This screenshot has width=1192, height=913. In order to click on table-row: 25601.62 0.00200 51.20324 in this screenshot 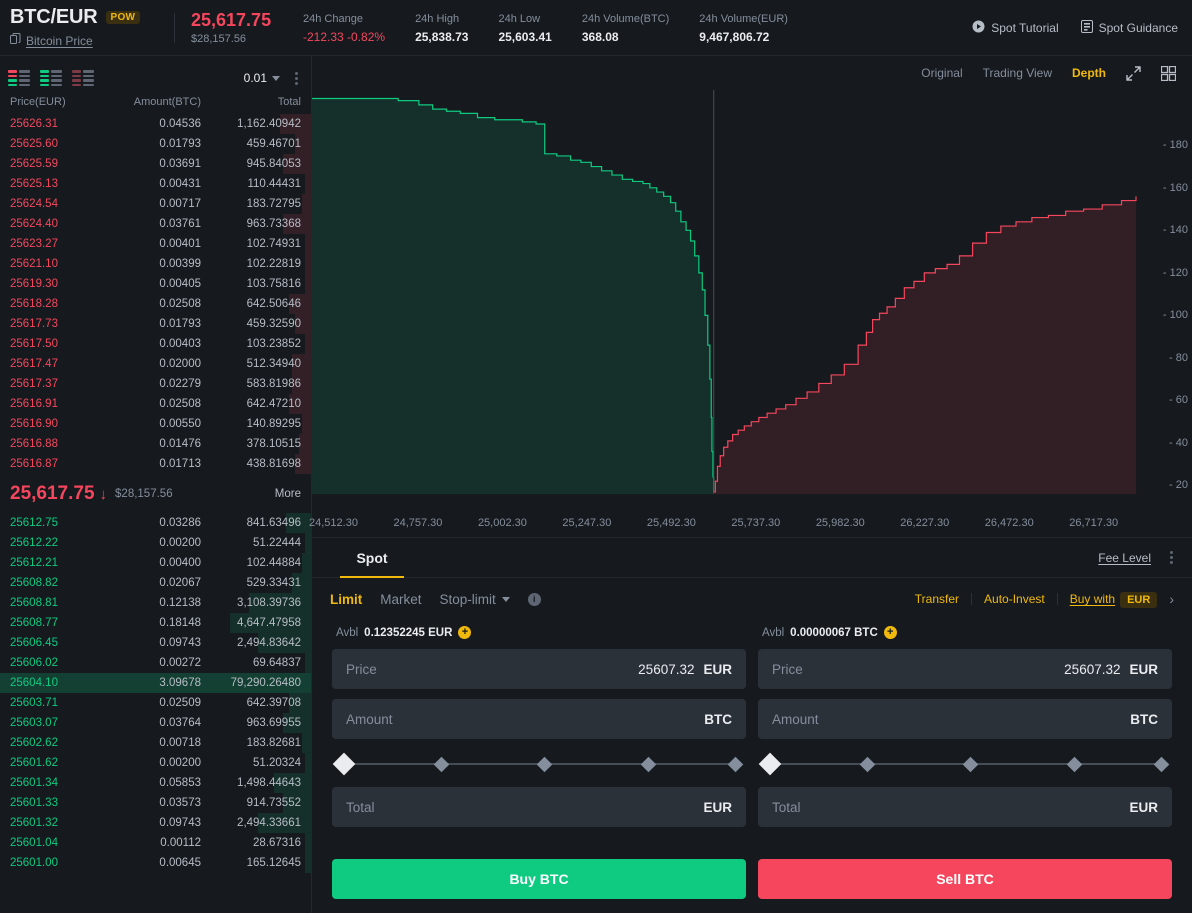, I will do `click(155, 763)`.